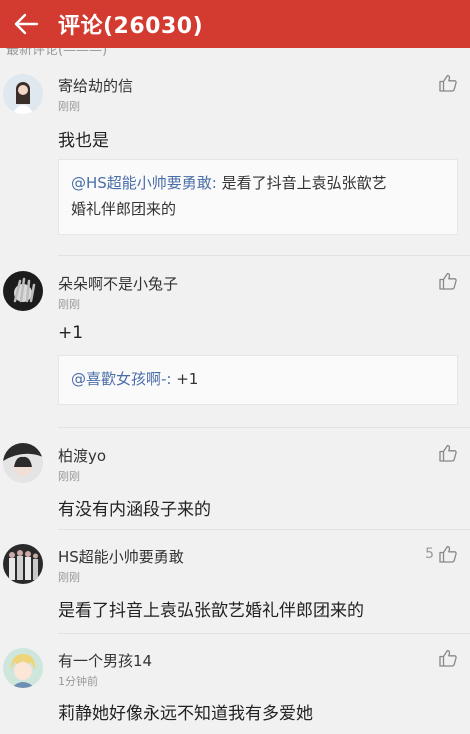 This screenshot has height=734, width=470. Describe the element at coordinates (82, 455) in the screenshot. I see `comment-username: 柏渡yo` at that location.